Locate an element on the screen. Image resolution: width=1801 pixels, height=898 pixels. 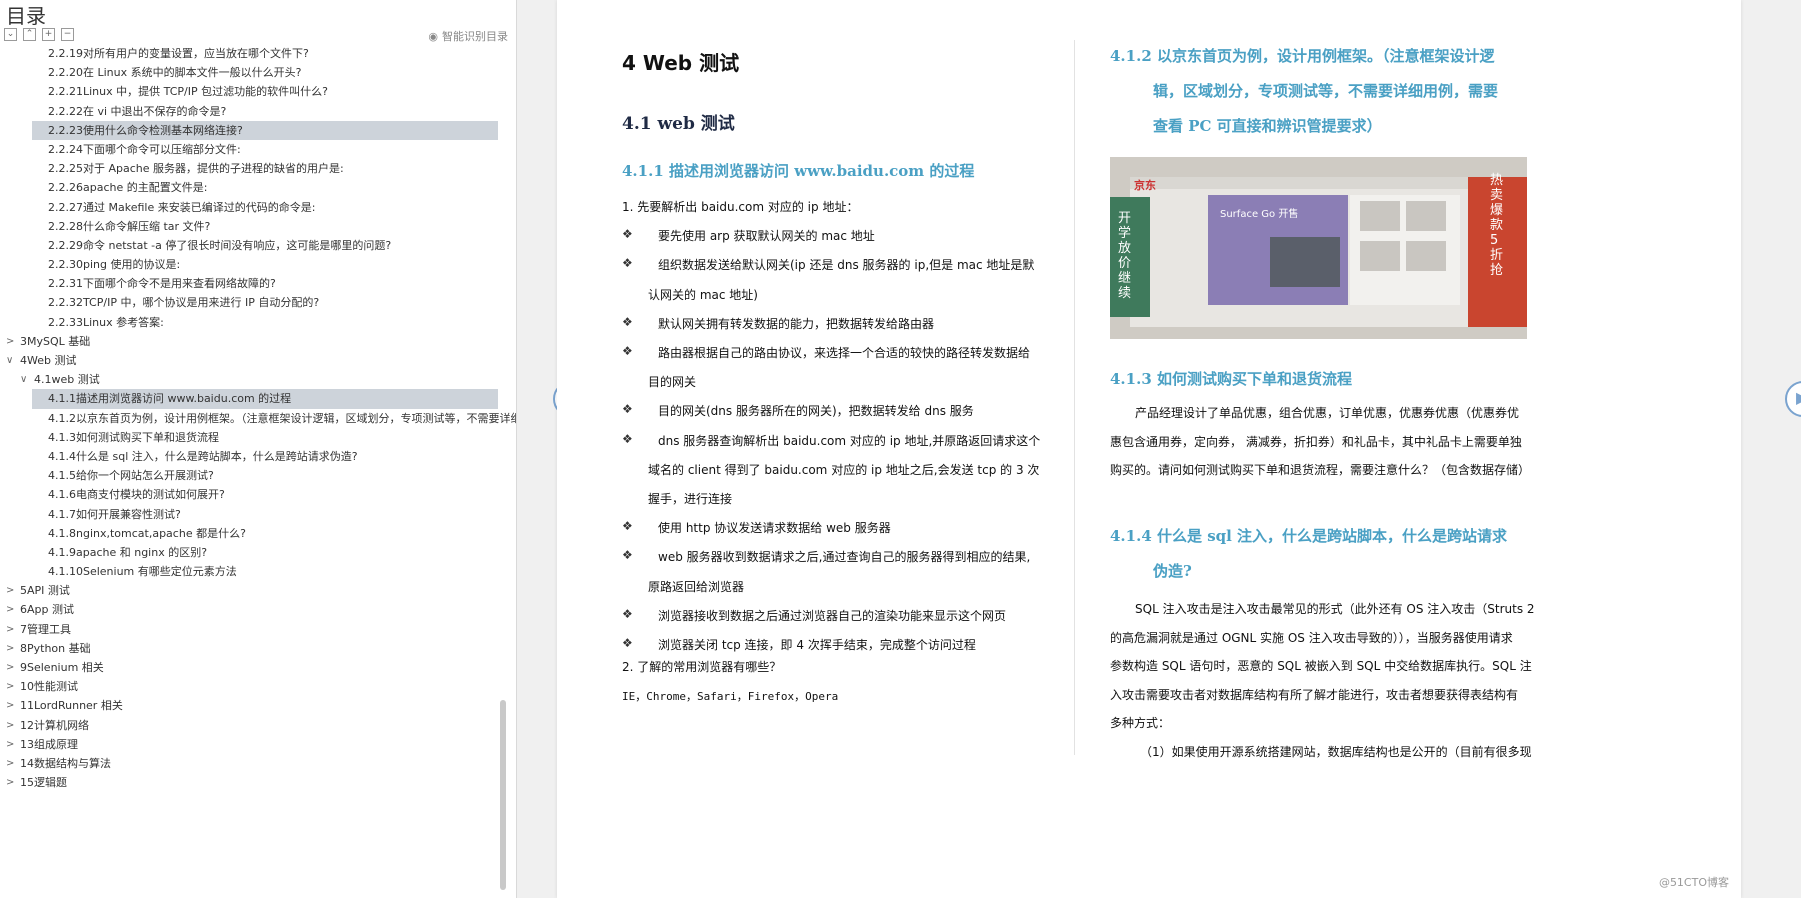
toc-item: 4.1.7如何开展兼容性测试? is located at coordinates (258, 514).